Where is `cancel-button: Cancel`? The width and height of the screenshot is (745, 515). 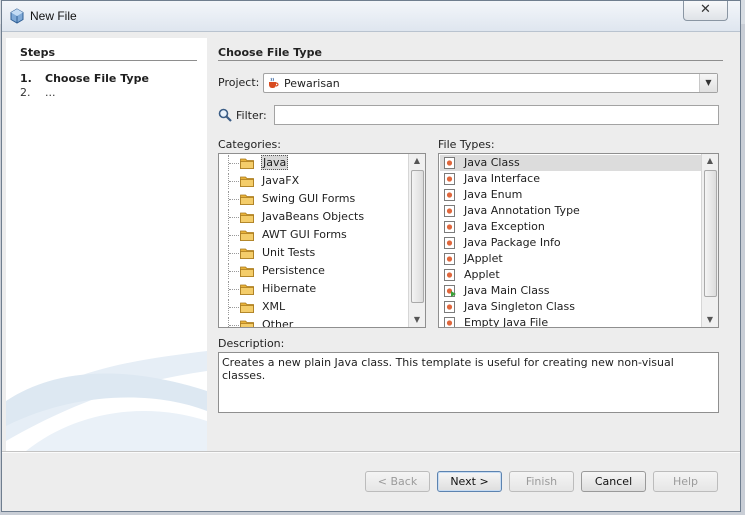
cancel-button: Cancel is located at coordinates (613, 481).